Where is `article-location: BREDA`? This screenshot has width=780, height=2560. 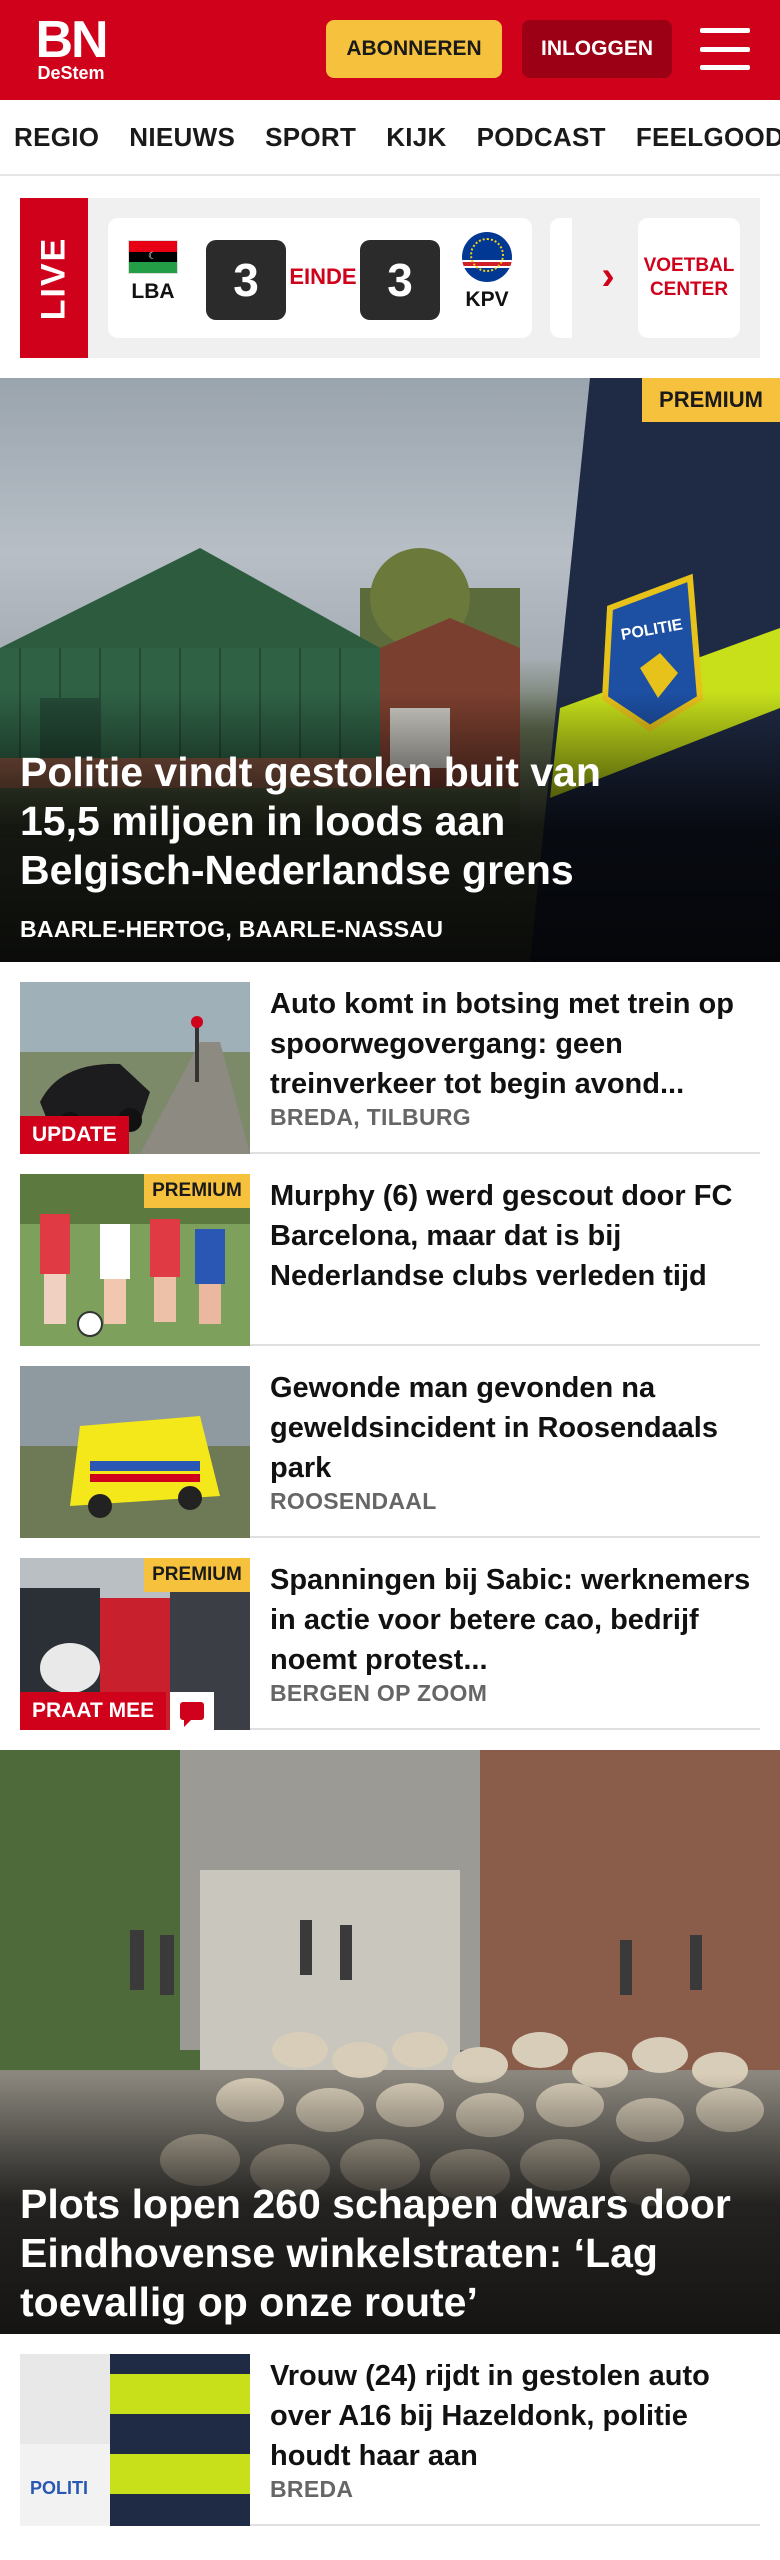
article-location: BREDA is located at coordinates (312, 2489).